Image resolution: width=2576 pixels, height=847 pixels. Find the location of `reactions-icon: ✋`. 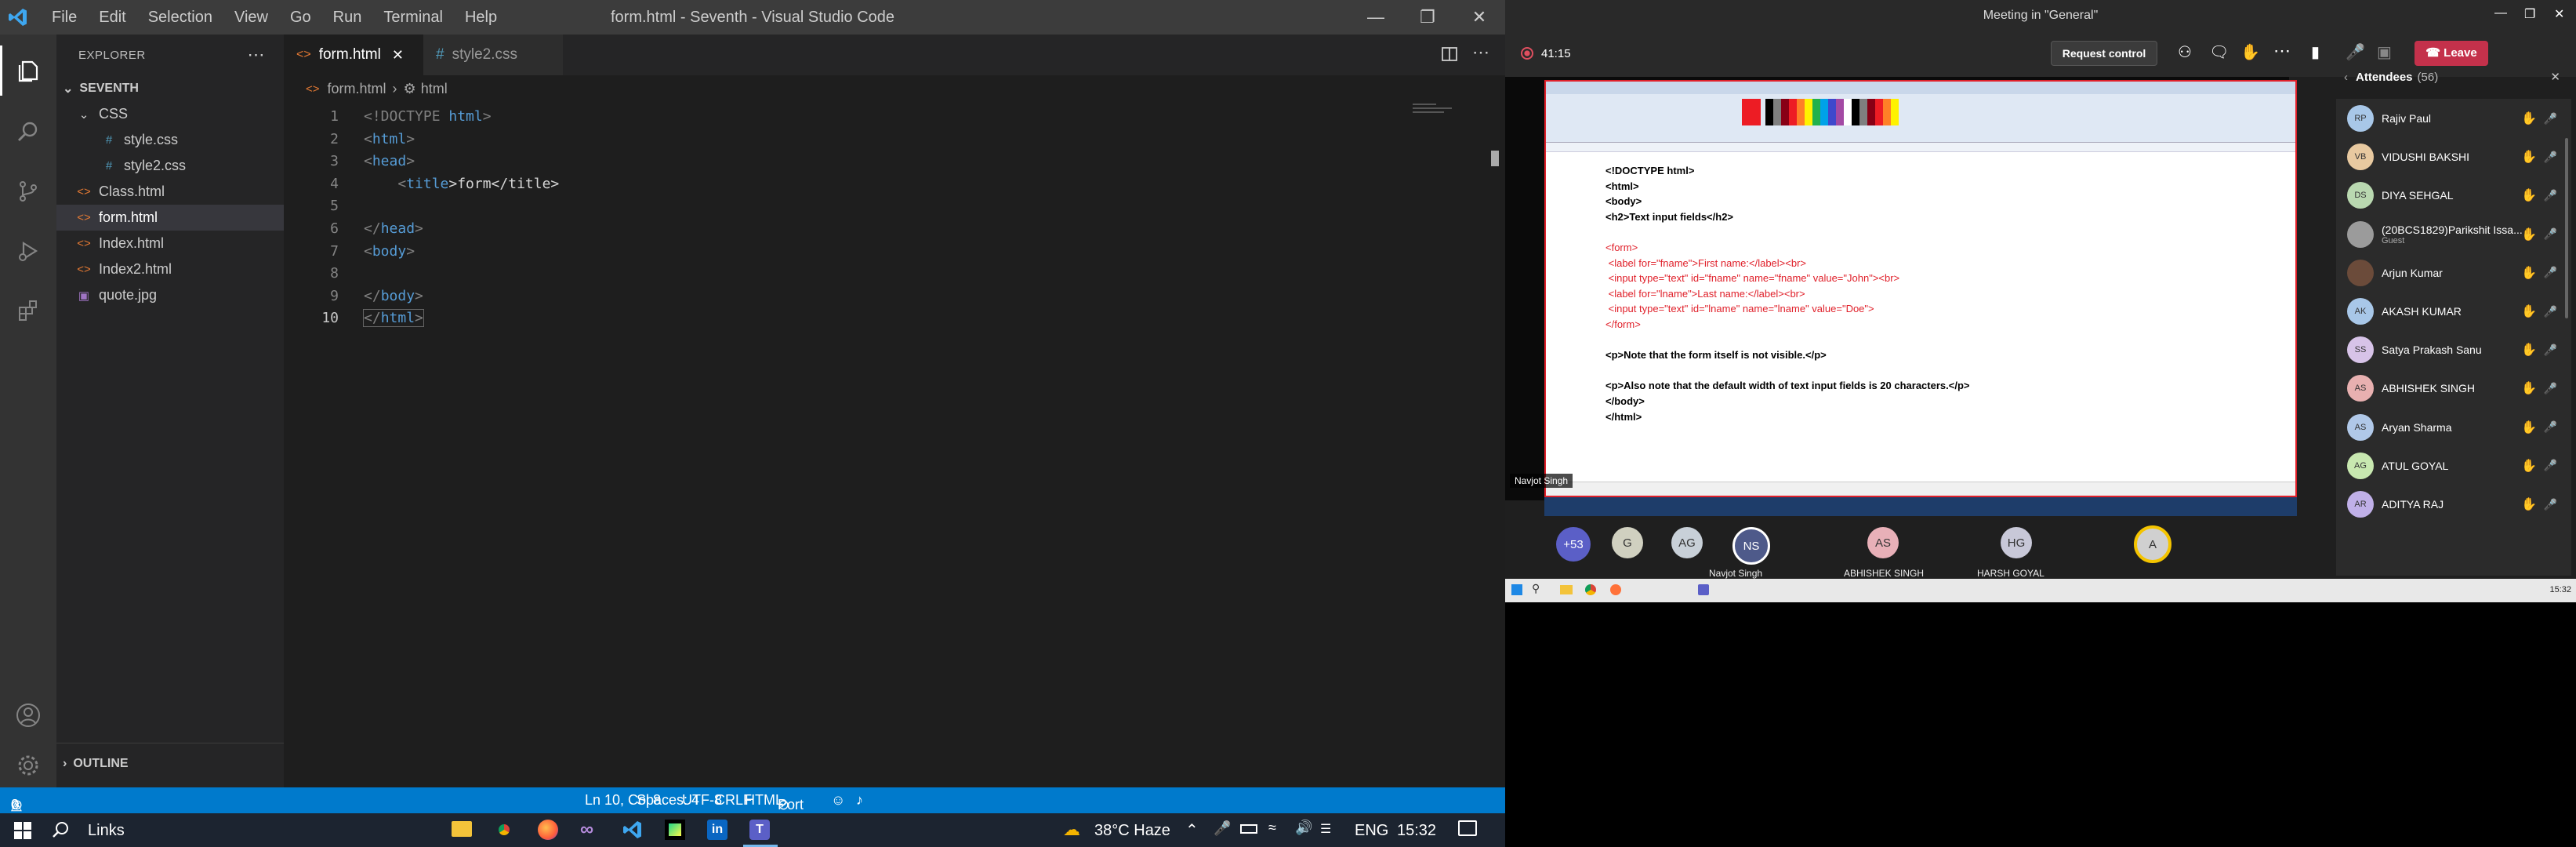

reactions-icon: ✋ is located at coordinates (2250, 52).